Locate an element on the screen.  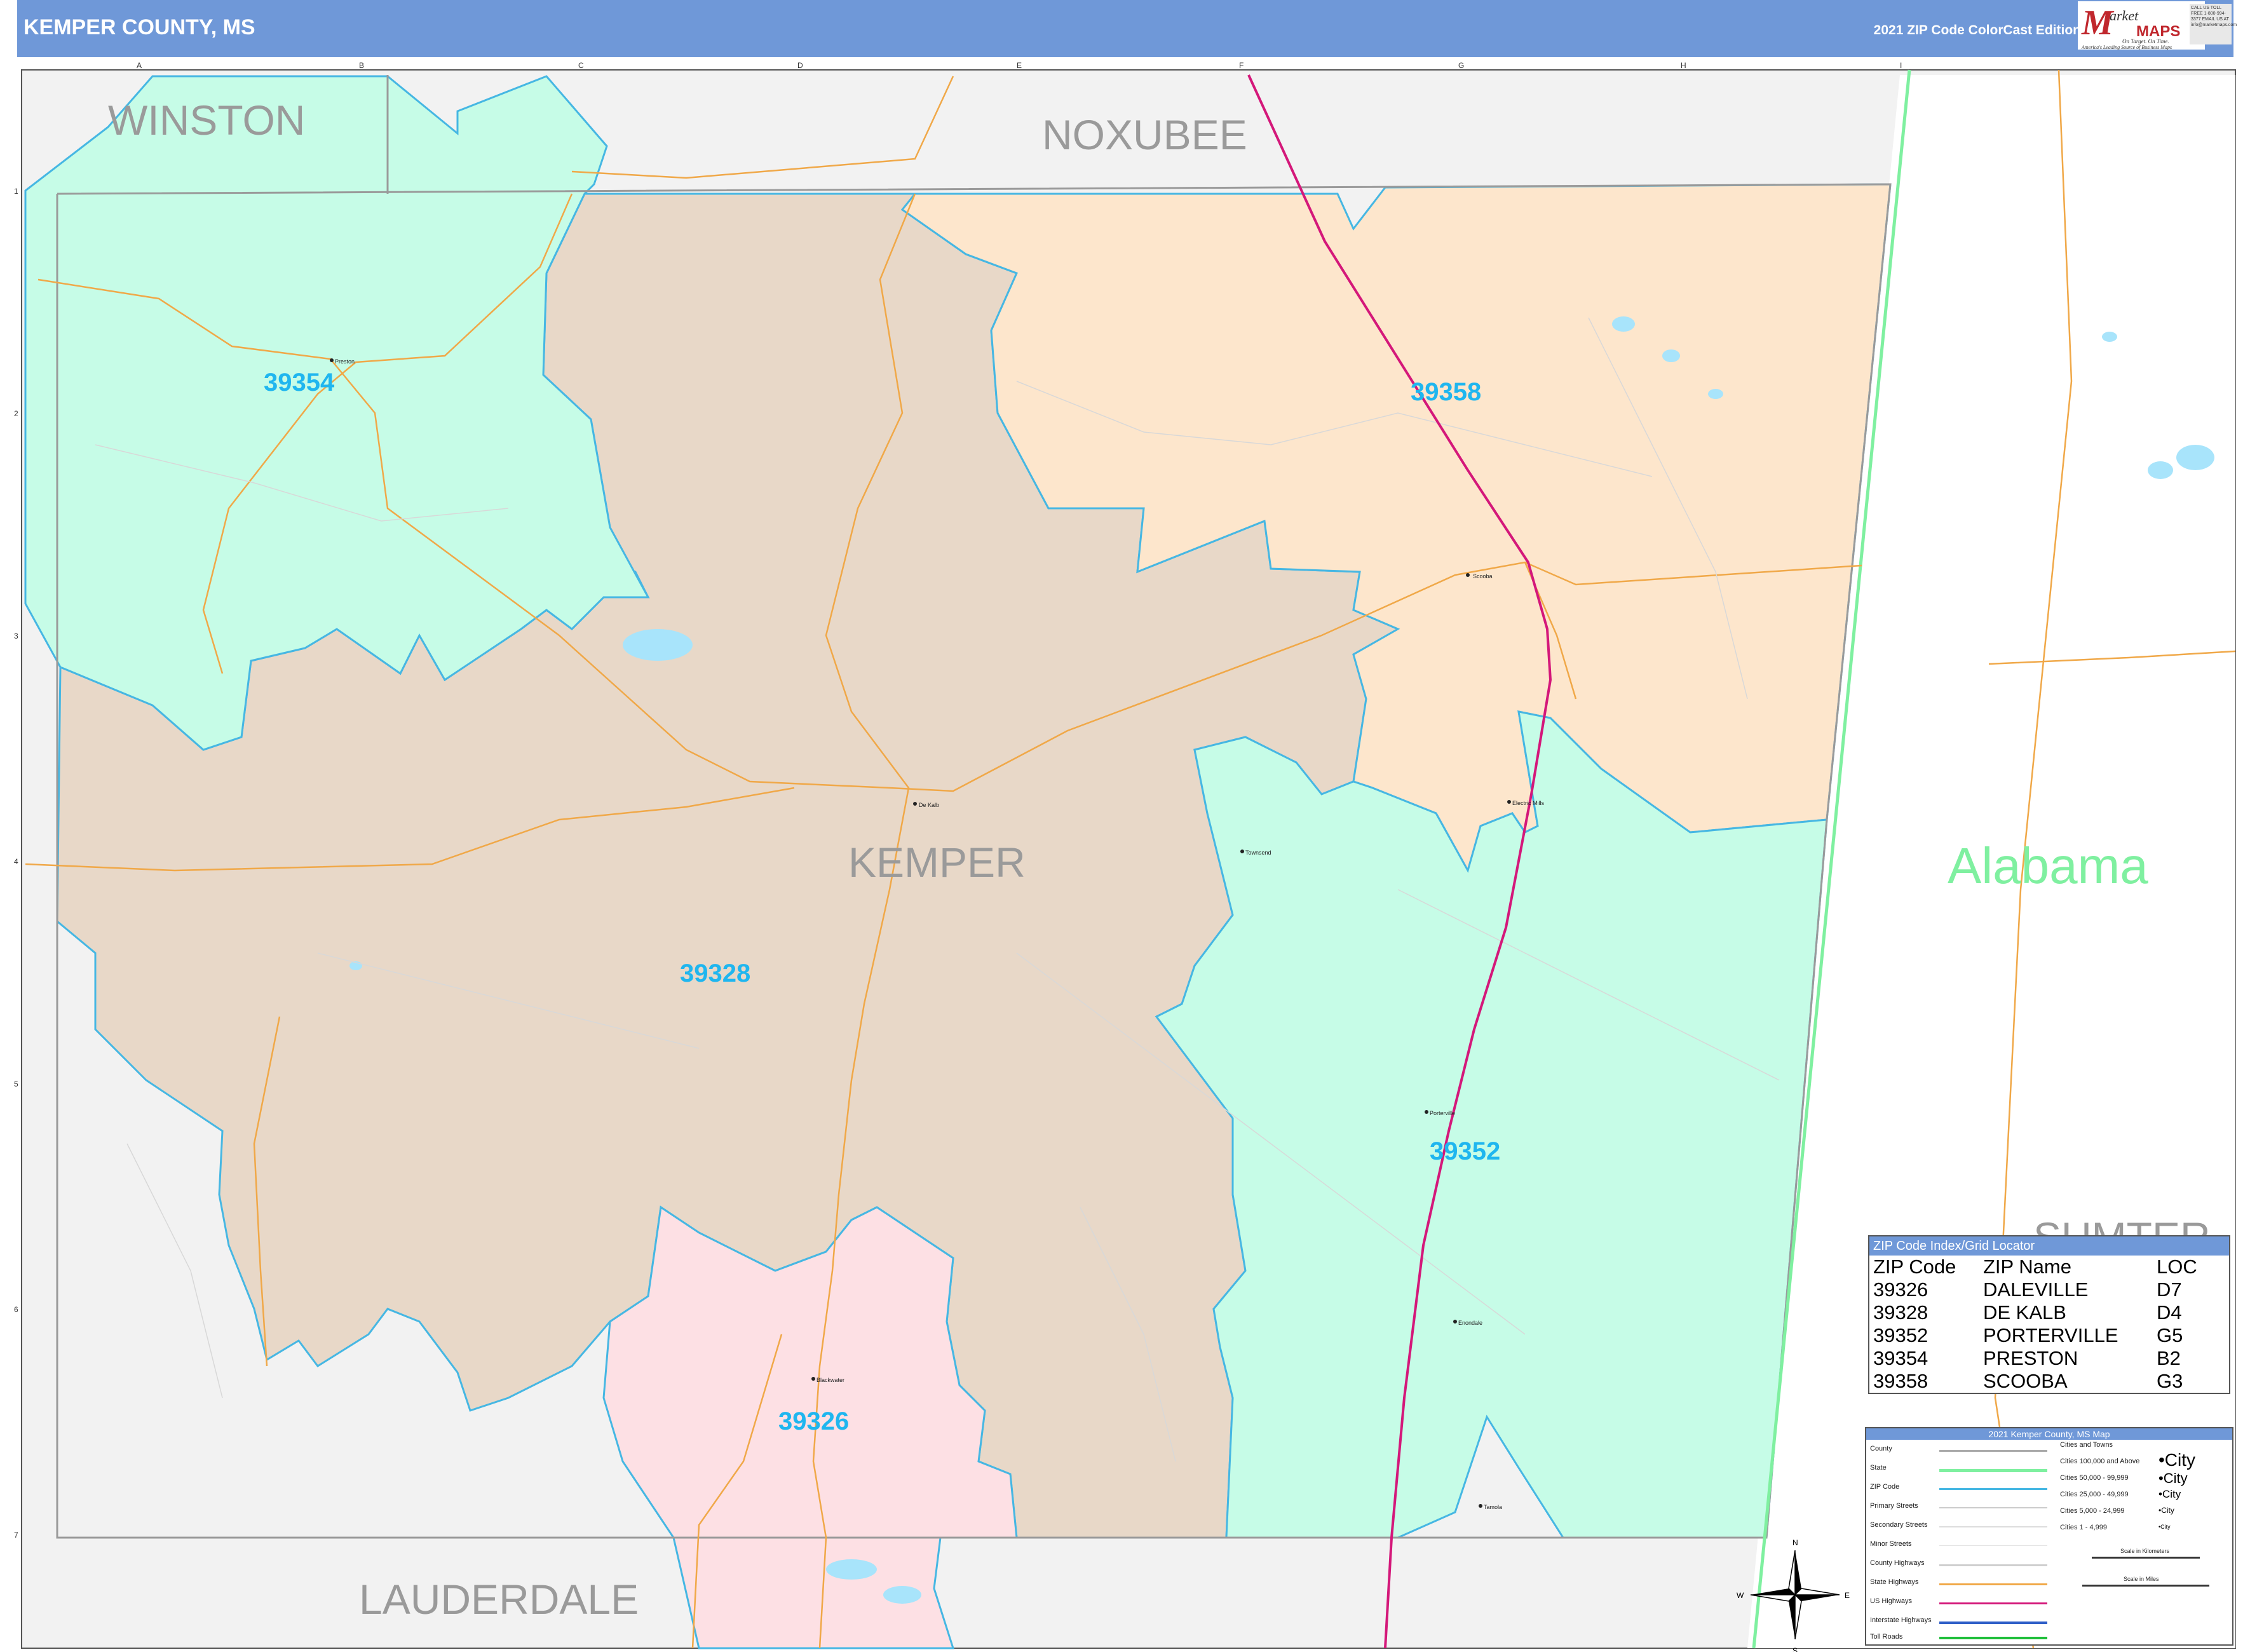
legend-swatch-zip is located at coordinates (1993, 1489).